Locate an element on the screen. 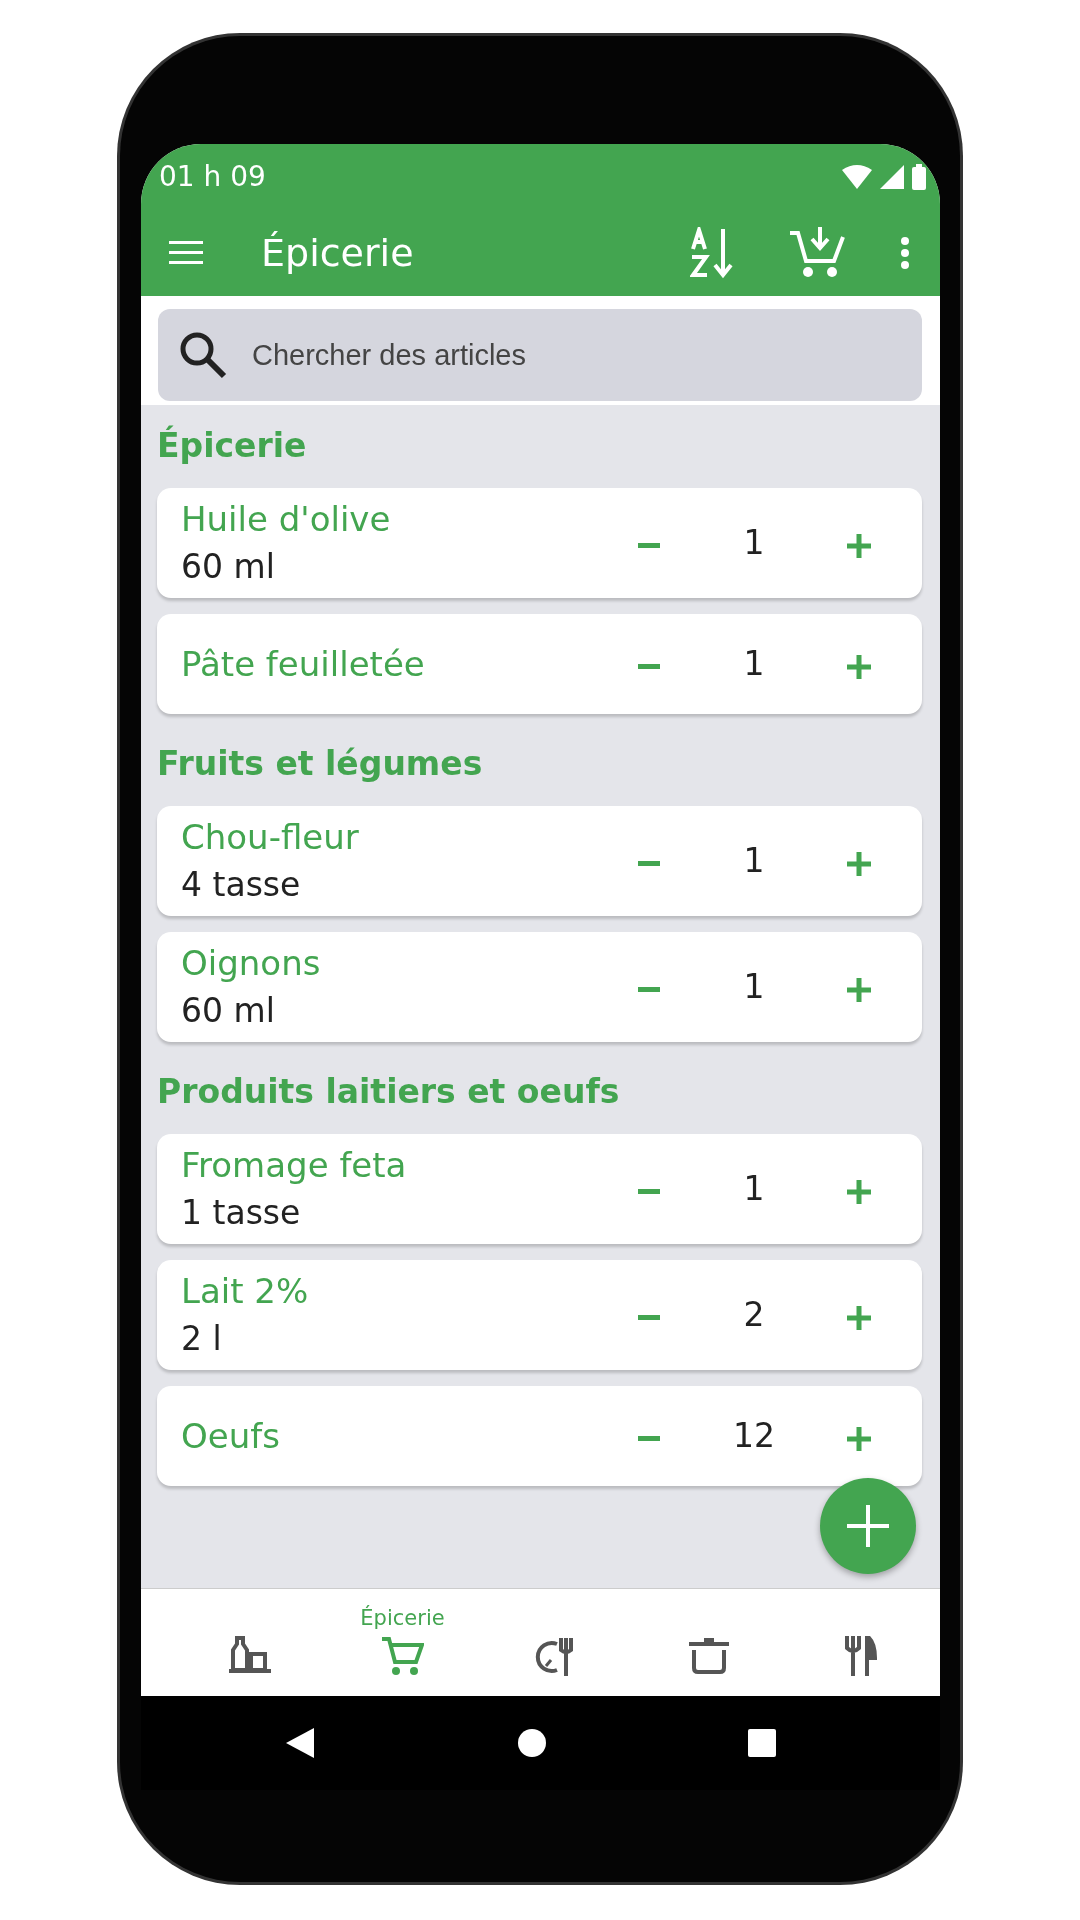 The width and height of the screenshot is (1080, 1920). add-fab is located at coordinates (868, 1526).